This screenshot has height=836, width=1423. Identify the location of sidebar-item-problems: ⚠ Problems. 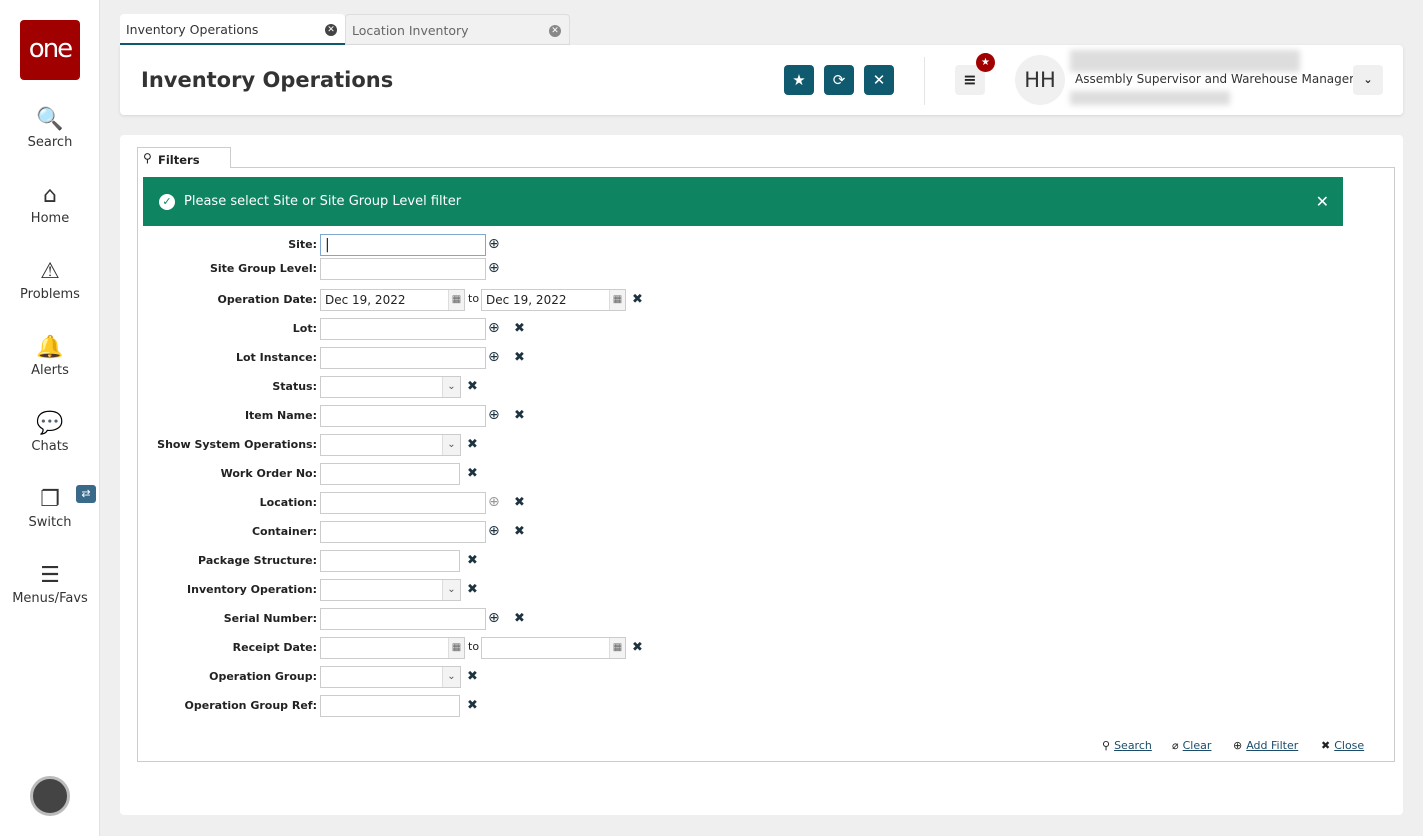
(50, 279).